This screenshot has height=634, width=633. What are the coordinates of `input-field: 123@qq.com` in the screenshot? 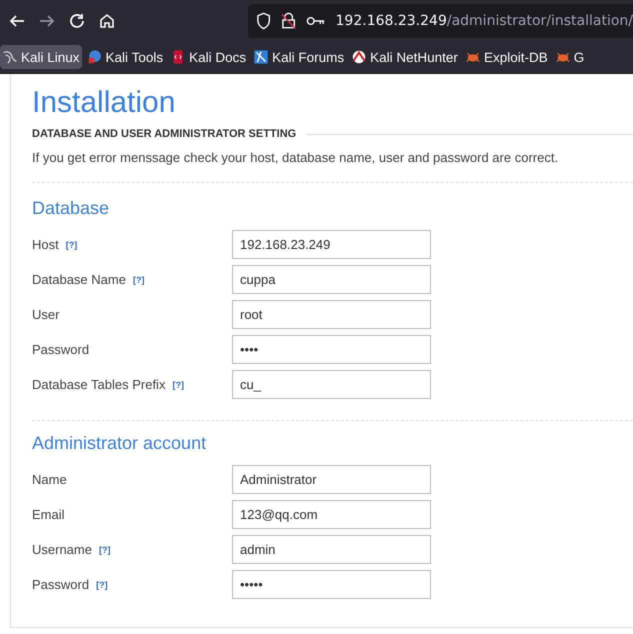 It's located at (331, 514).